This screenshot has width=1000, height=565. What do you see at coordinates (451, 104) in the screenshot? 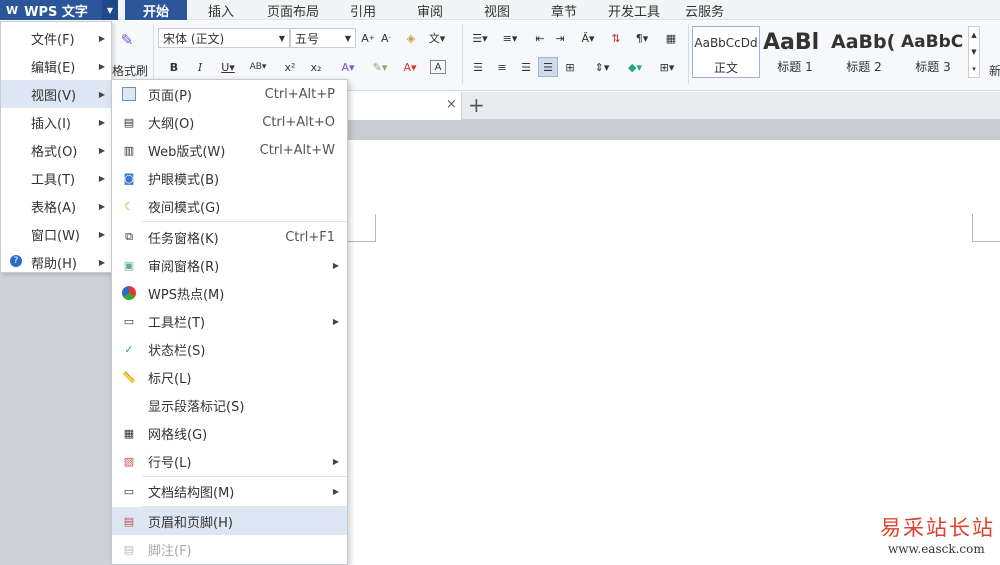
I see `close-icon: ×` at bounding box center [451, 104].